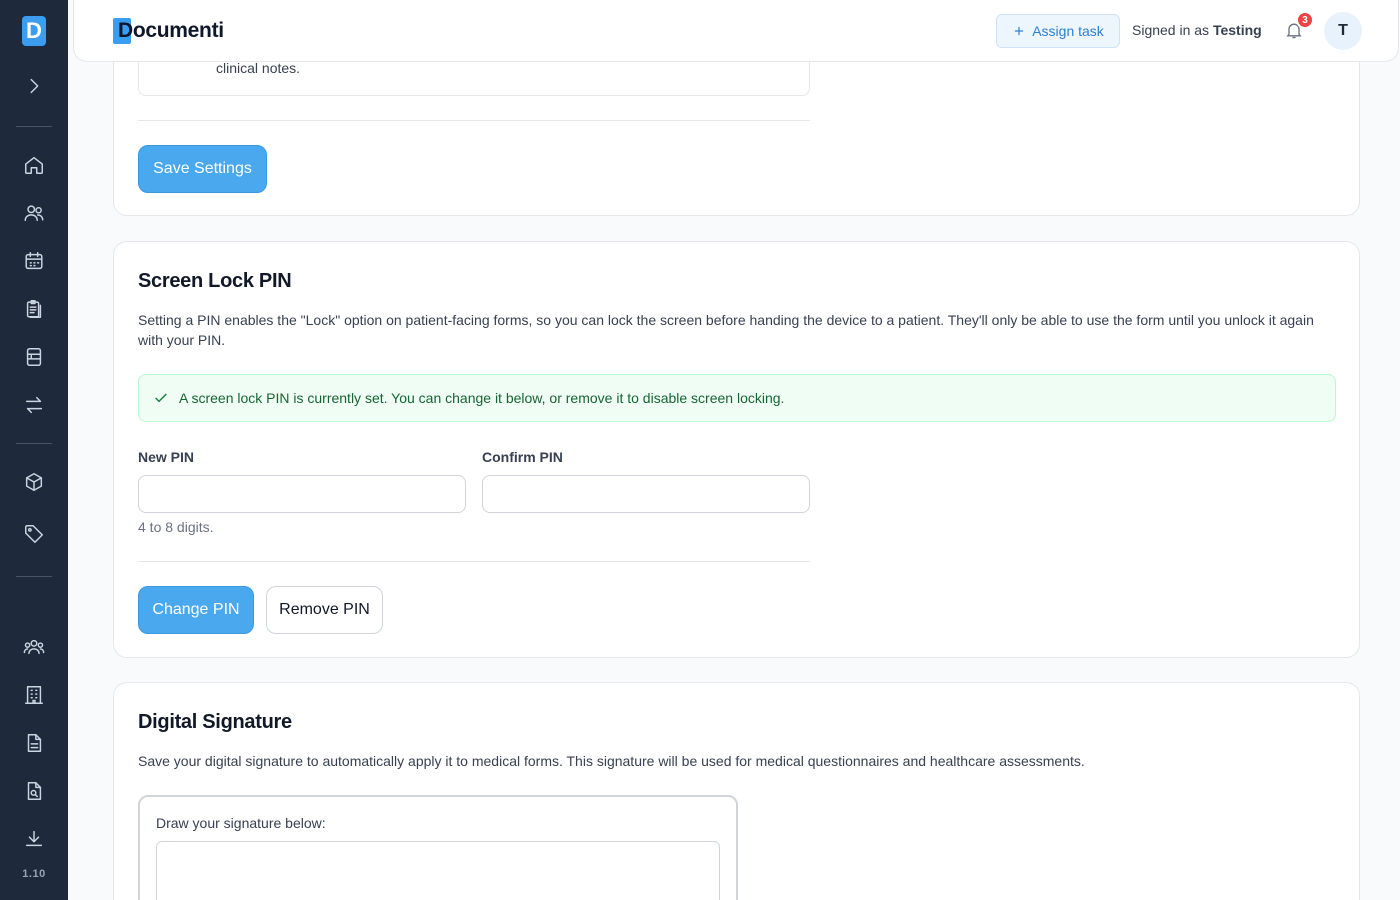  What do you see at coordinates (34, 647) in the screenshot?
I see `team-icon` at bounding box center [34, 647].